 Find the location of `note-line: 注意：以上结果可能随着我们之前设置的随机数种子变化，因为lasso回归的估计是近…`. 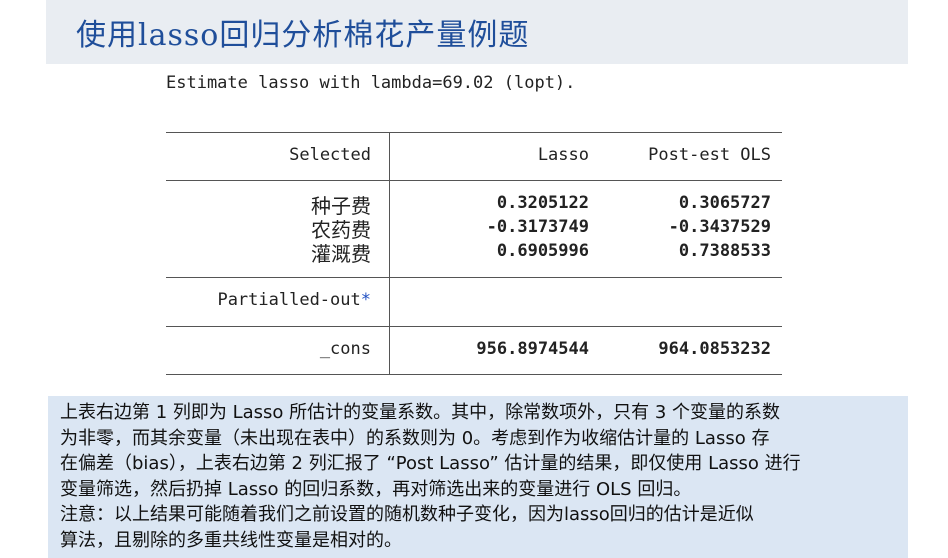

note-line: 注意：以上结果可能随着我们之前设置的随机数种子变化，因为lasso回归的估计是近… is located at coordinates (407, 514).